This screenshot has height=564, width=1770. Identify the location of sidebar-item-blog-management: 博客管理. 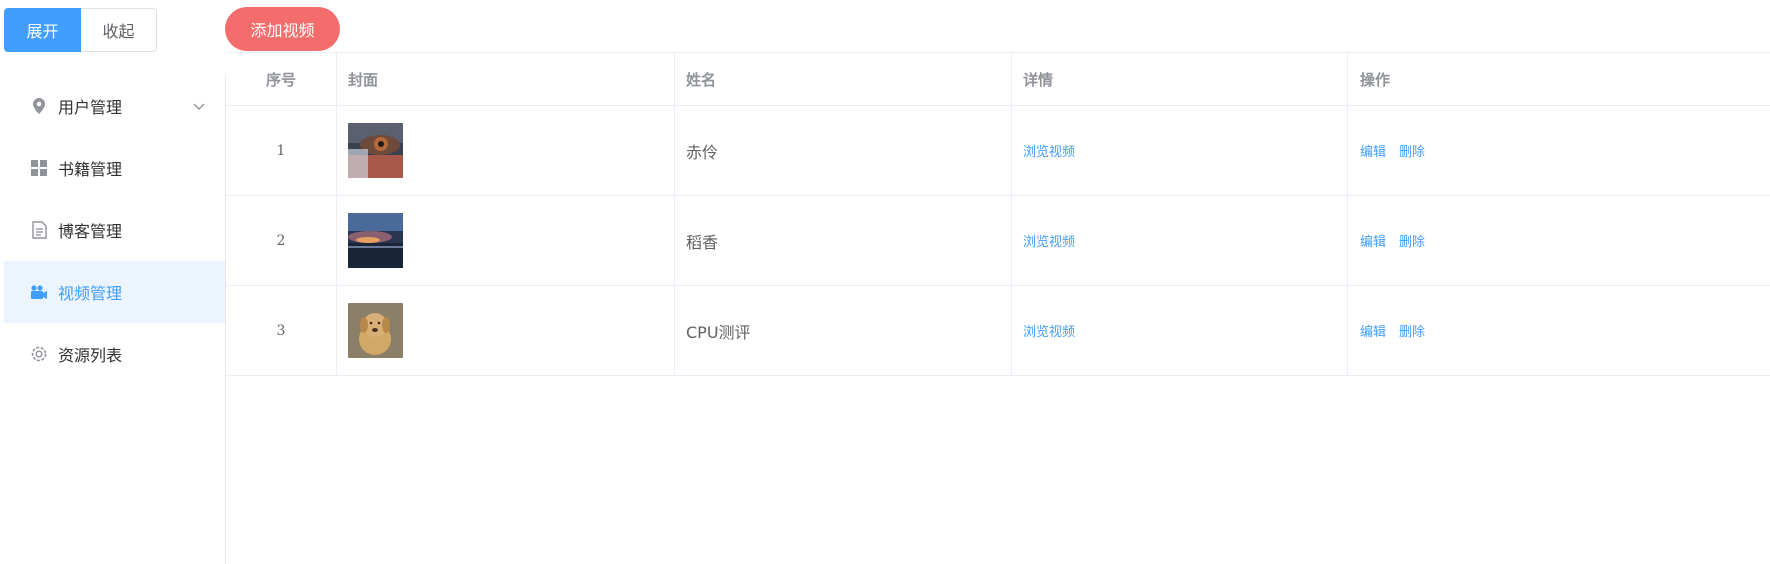
(114, 230).